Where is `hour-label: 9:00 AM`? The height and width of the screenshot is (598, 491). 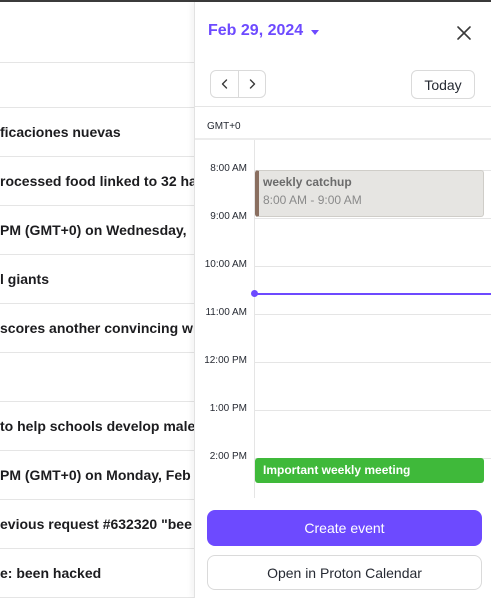
hour-label: 9:00 AM is located at coordinates (228, 216).